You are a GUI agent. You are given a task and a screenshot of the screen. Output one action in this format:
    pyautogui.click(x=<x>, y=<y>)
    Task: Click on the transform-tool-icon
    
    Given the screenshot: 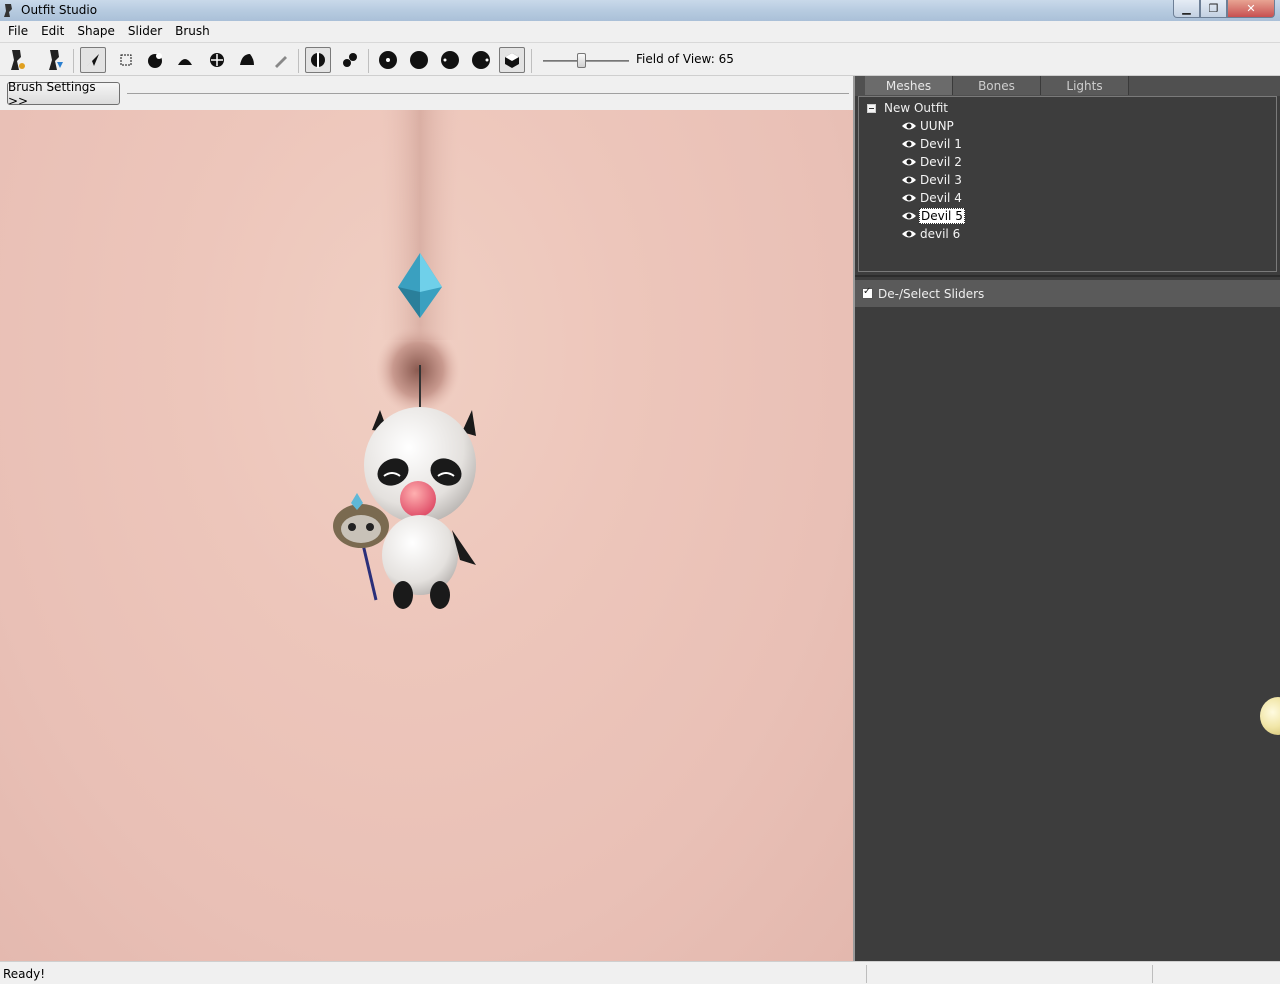 What is the action you would take?
    pyautogui.click(x=126, y=60)
    